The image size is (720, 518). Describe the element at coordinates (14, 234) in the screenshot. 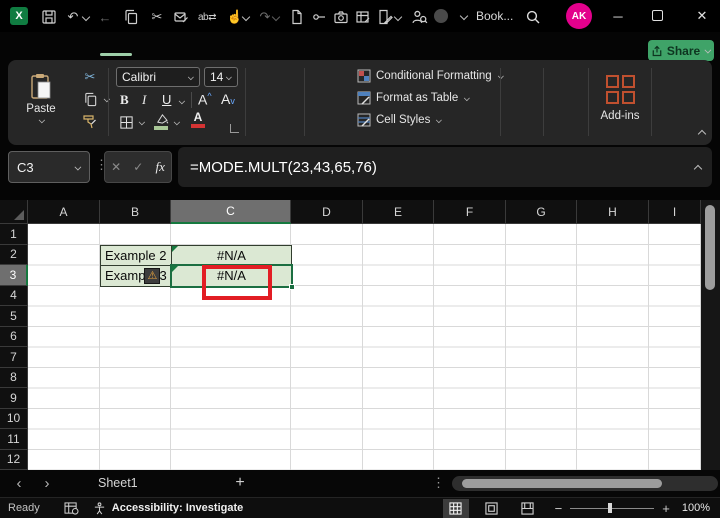

I see `row-header-1: 1` at that location.